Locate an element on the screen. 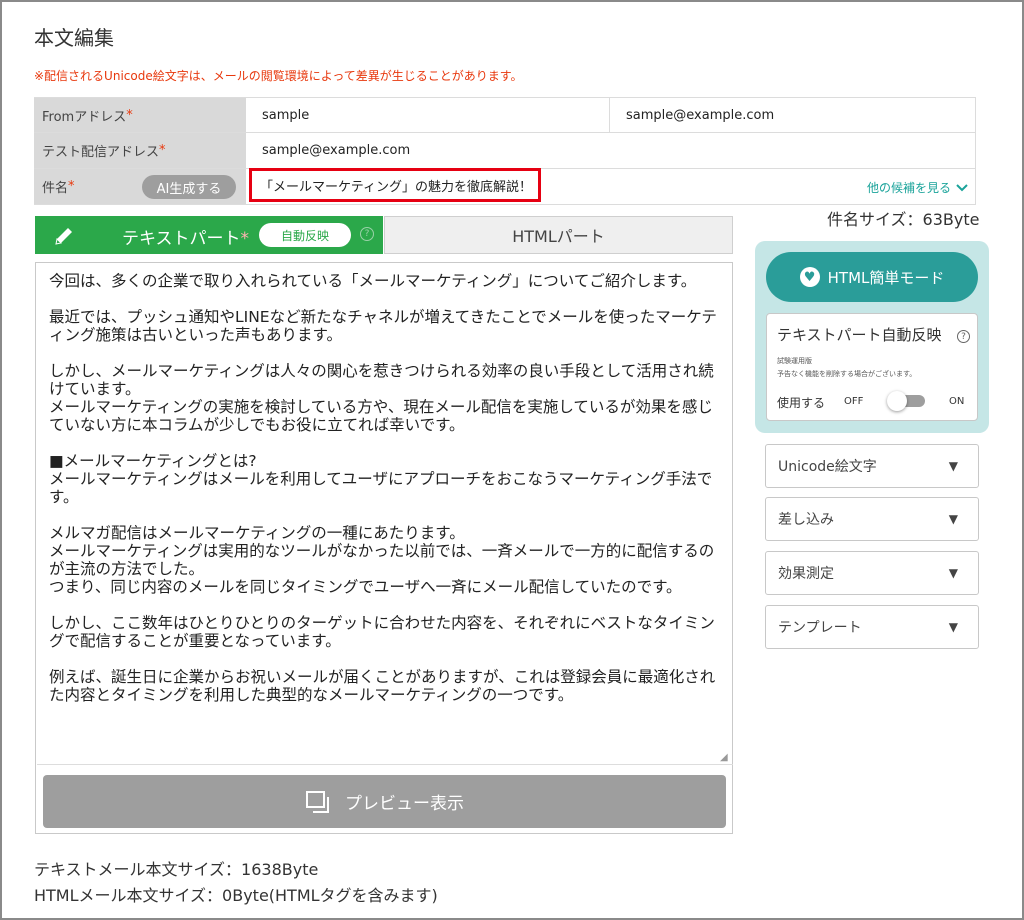 Image resolution: width=1024 pixels, height=920 pixels. resize-grip-icon: ◢ is located at coordinates (725, 758).